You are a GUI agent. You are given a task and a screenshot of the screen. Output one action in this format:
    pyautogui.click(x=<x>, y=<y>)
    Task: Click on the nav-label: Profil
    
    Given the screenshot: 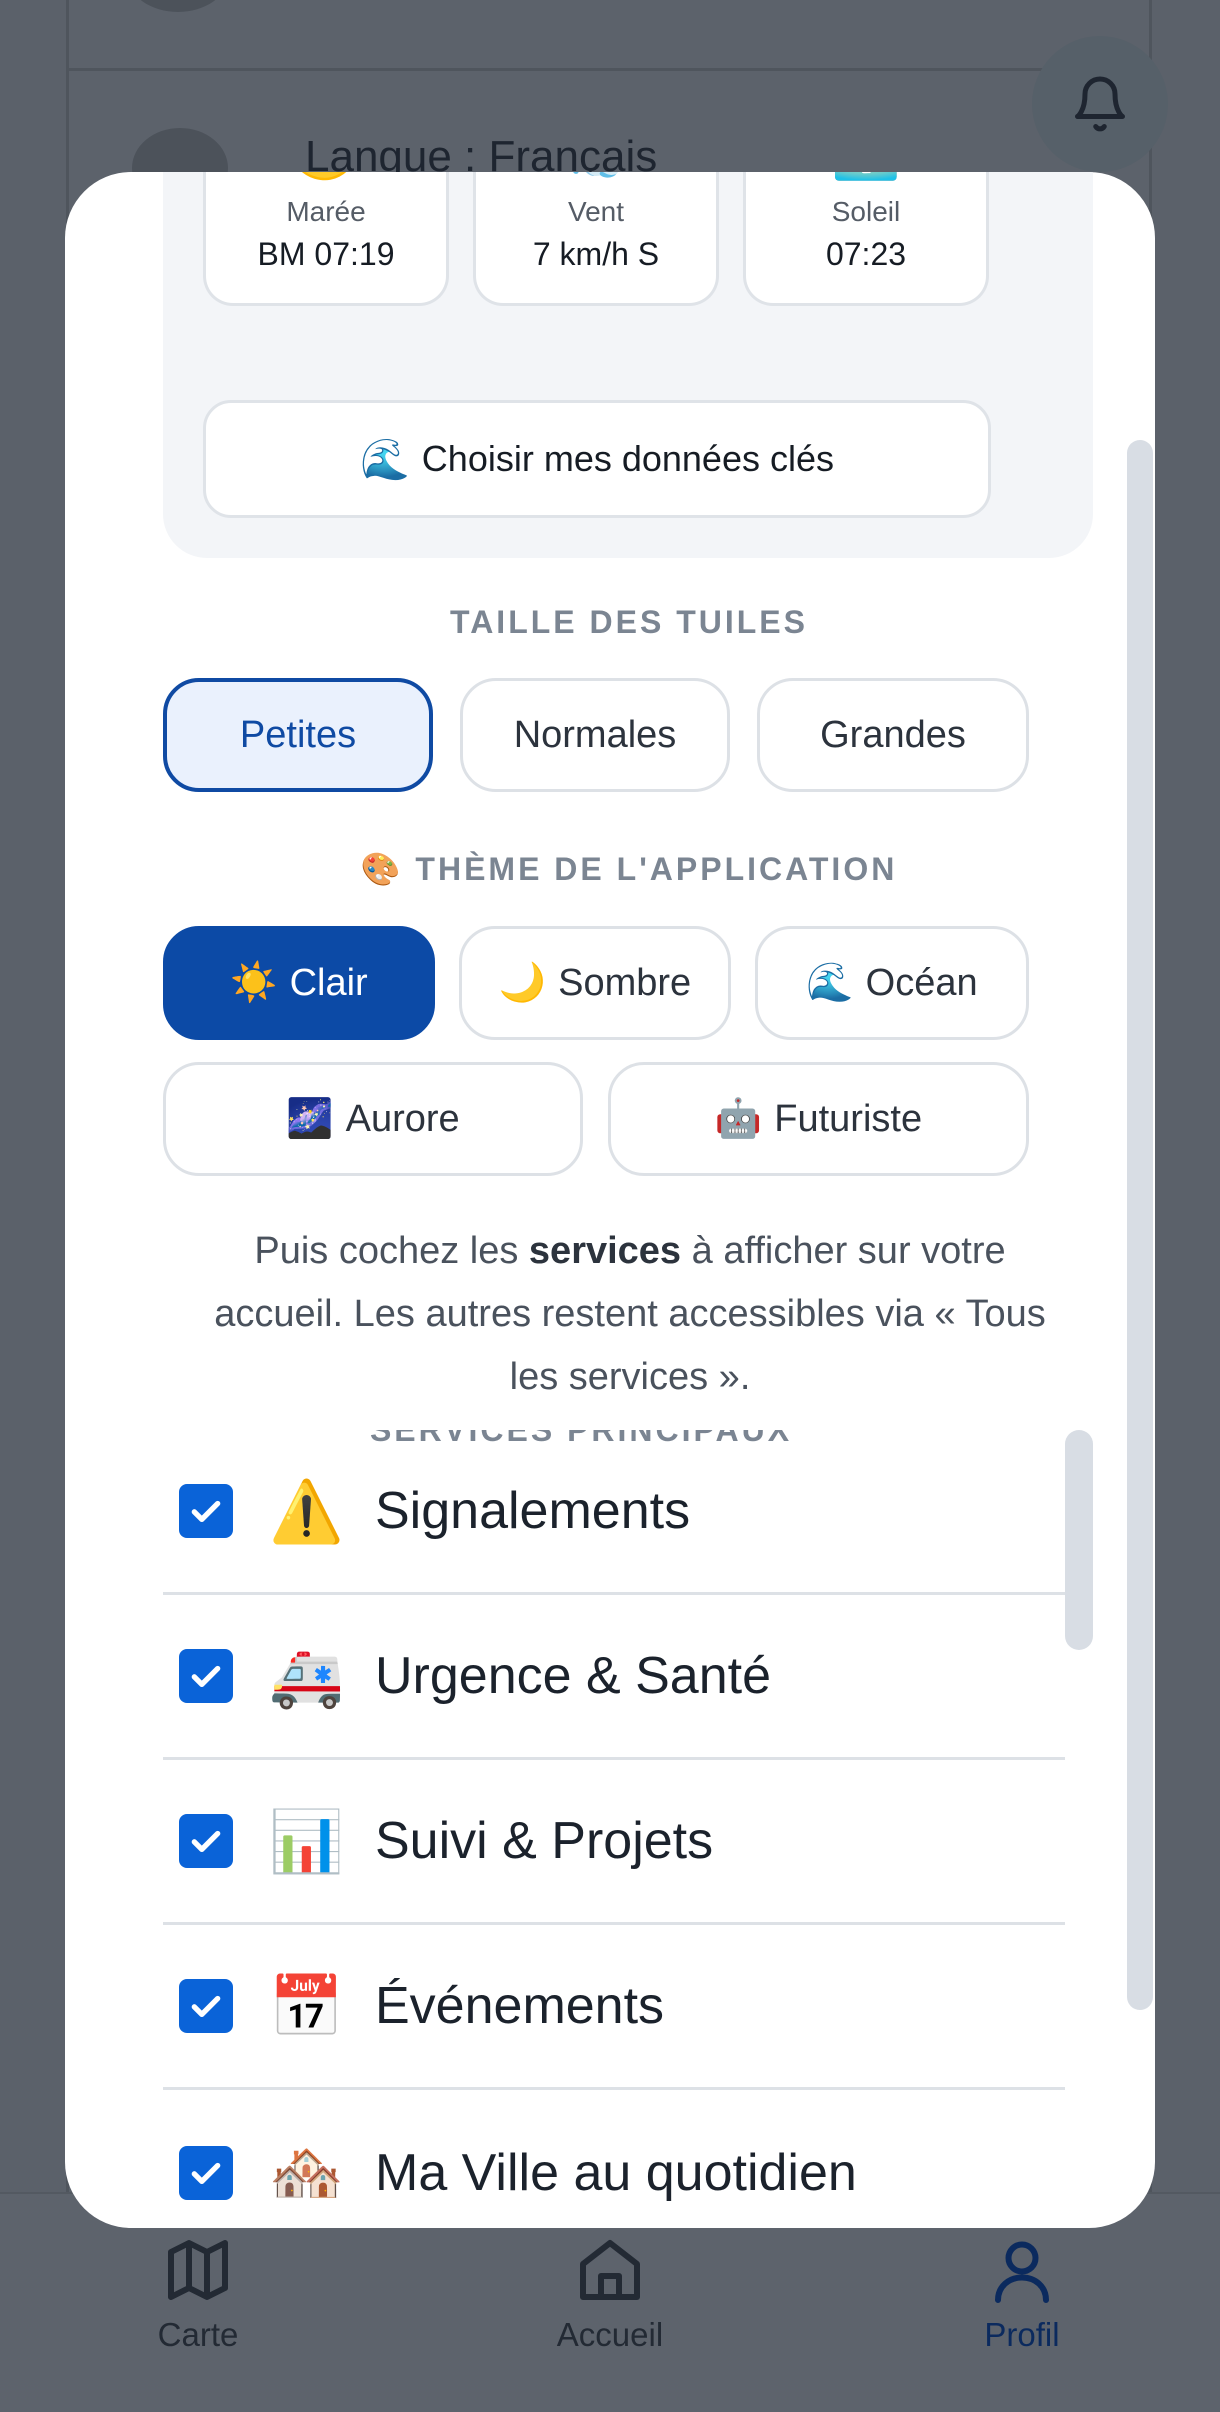 What is the action you would take?
    pyautogui.click(x=1022, y=2334)
    